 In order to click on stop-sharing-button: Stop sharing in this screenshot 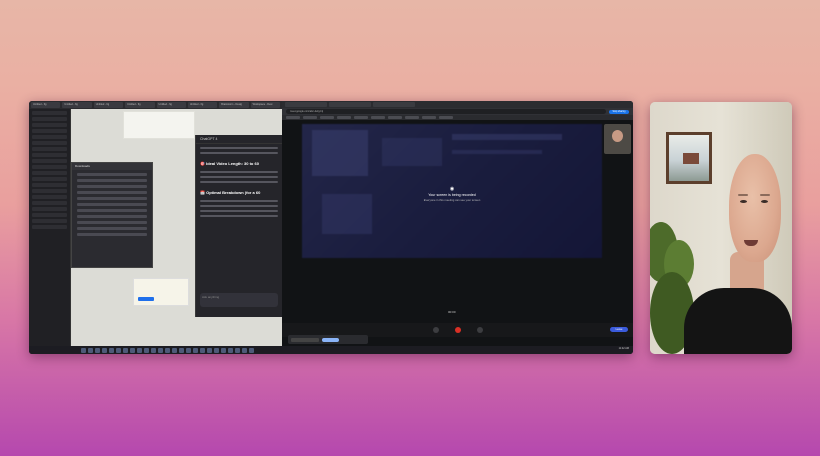, I will do `click(619, 111)`.